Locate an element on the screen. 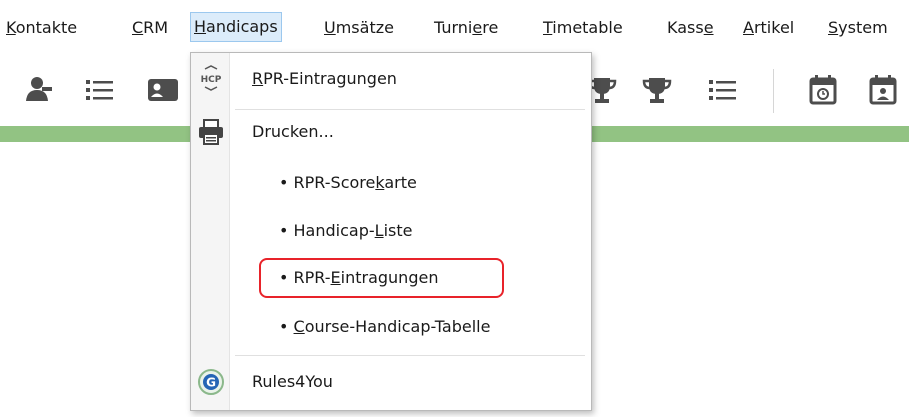 The width and height of the screenshot is (909, 417). menu-item-label: • Course-Handicap-Tabelle is located at coordinates (385, 326).